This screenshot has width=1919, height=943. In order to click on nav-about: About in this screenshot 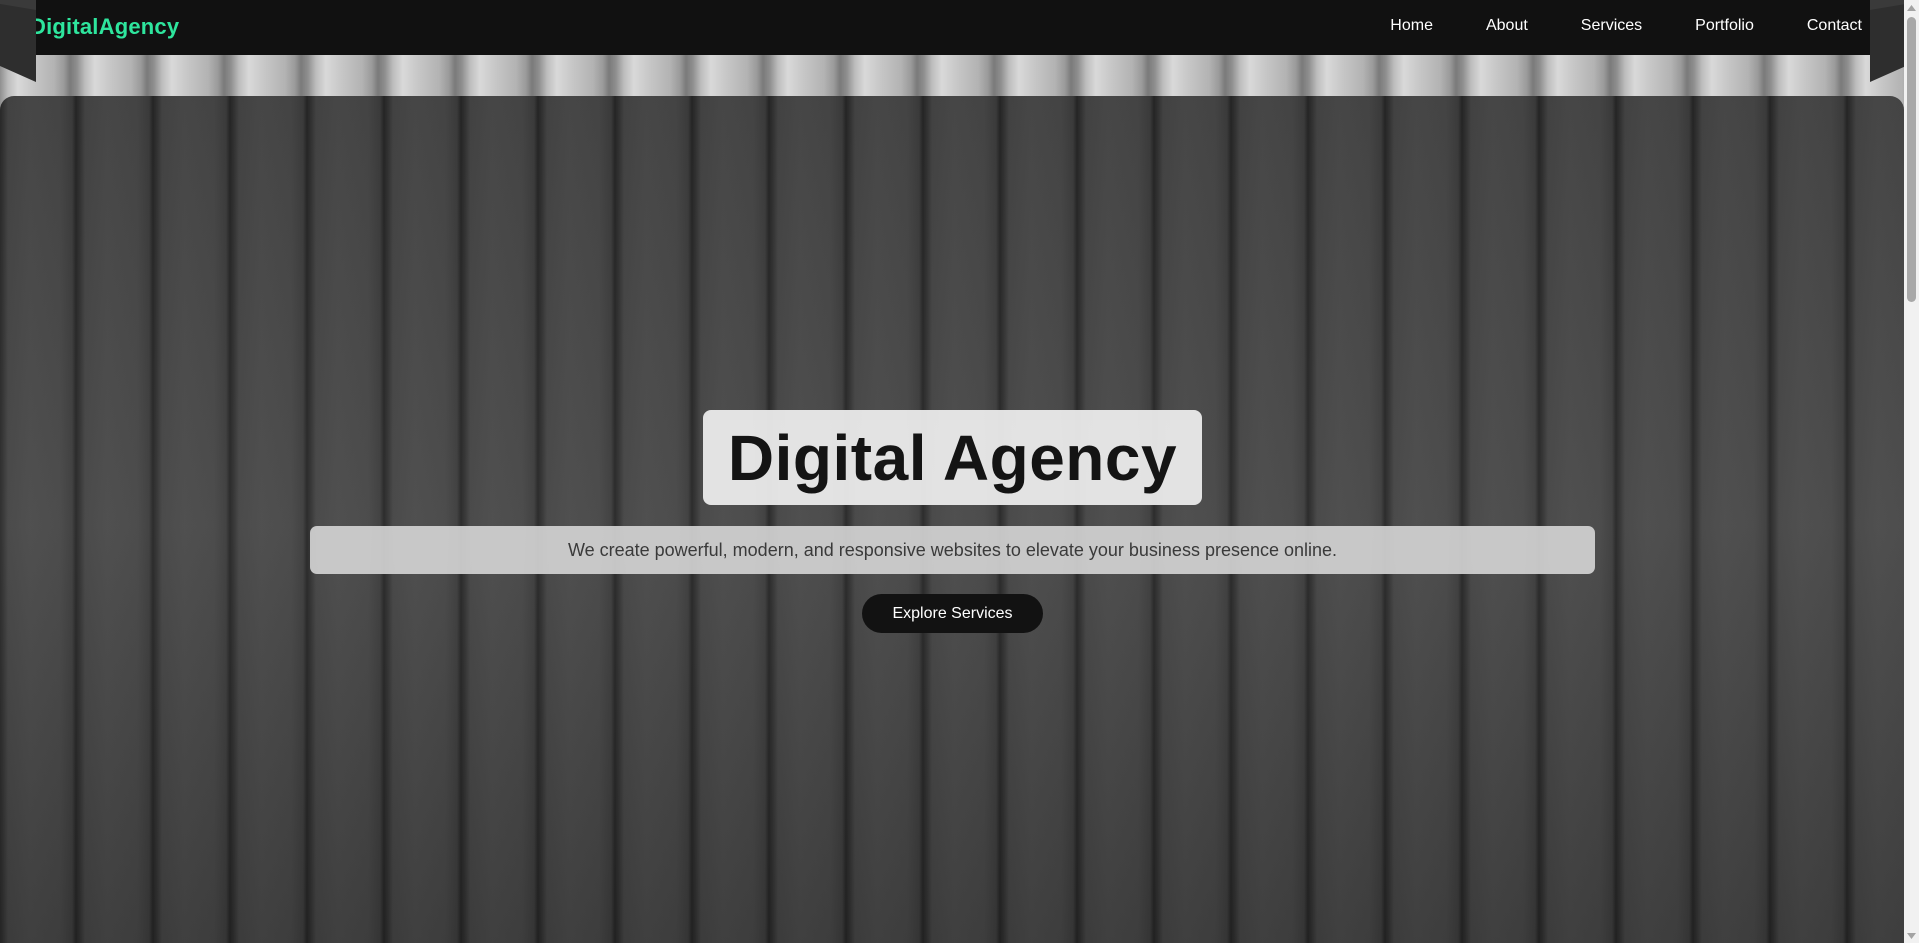, I will do `click(1507, 26)`.